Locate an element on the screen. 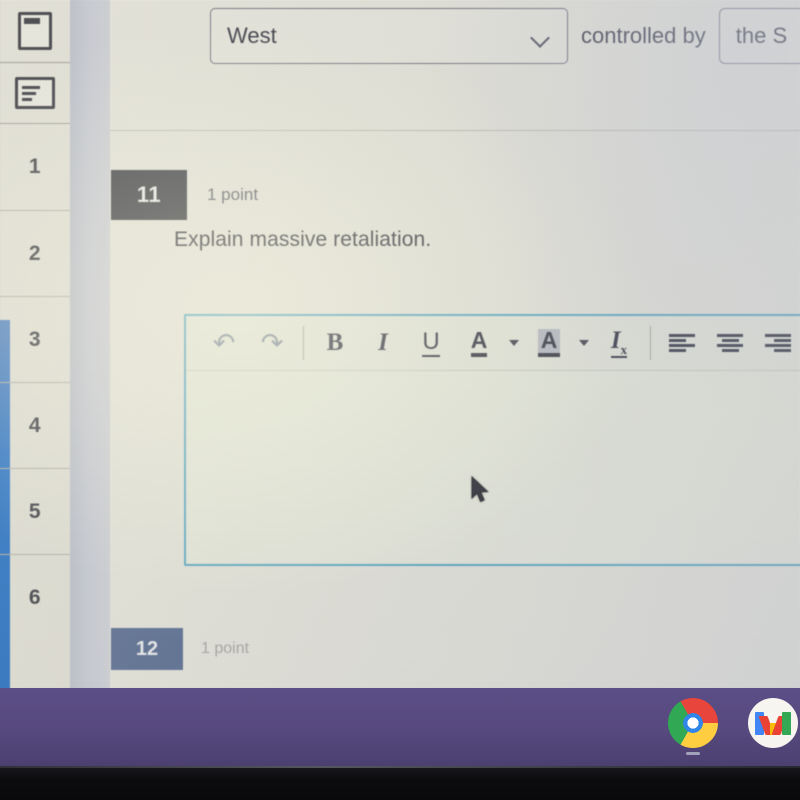 Image resolution: width=800 pixels, height=800 pixels. align-right-button is located at coordinates (777, 343).